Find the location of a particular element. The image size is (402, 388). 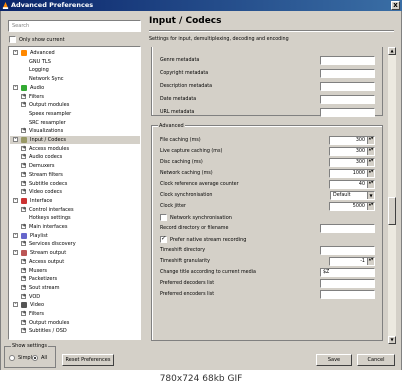

tree-item: GNU TLS is located at coordinates (75, 62).